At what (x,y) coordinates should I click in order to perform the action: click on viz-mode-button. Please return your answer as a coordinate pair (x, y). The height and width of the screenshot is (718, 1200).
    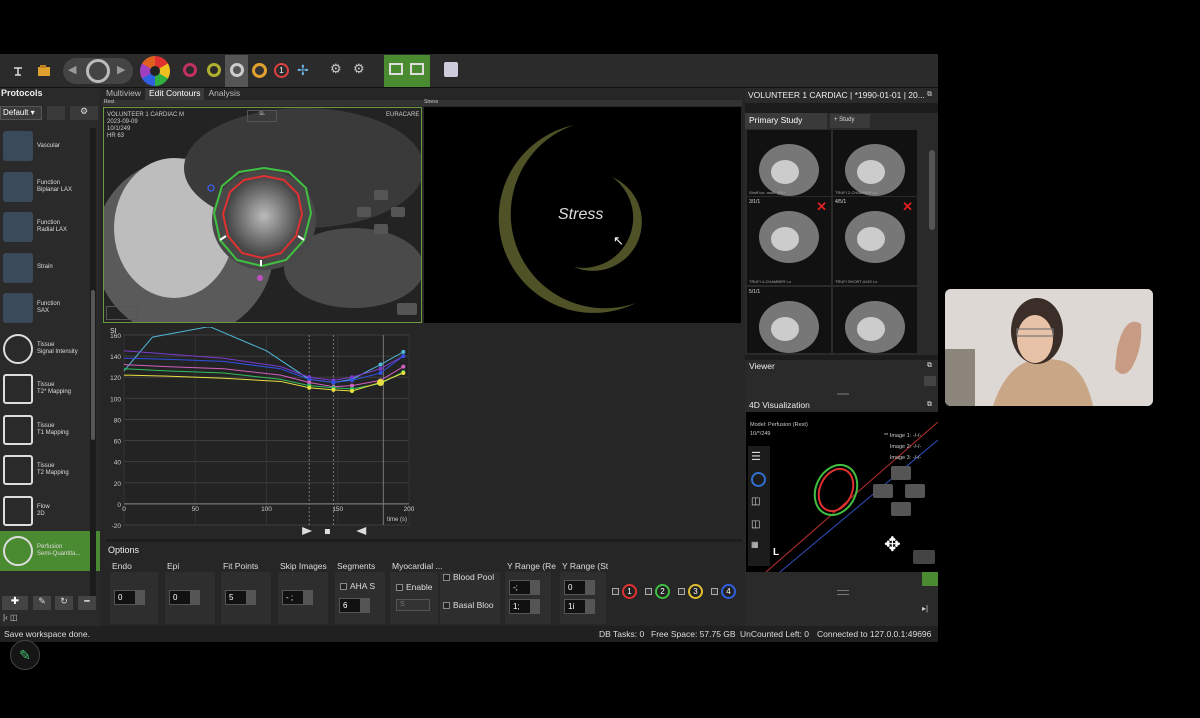
    Looking at the image, I should click on (930, 579).